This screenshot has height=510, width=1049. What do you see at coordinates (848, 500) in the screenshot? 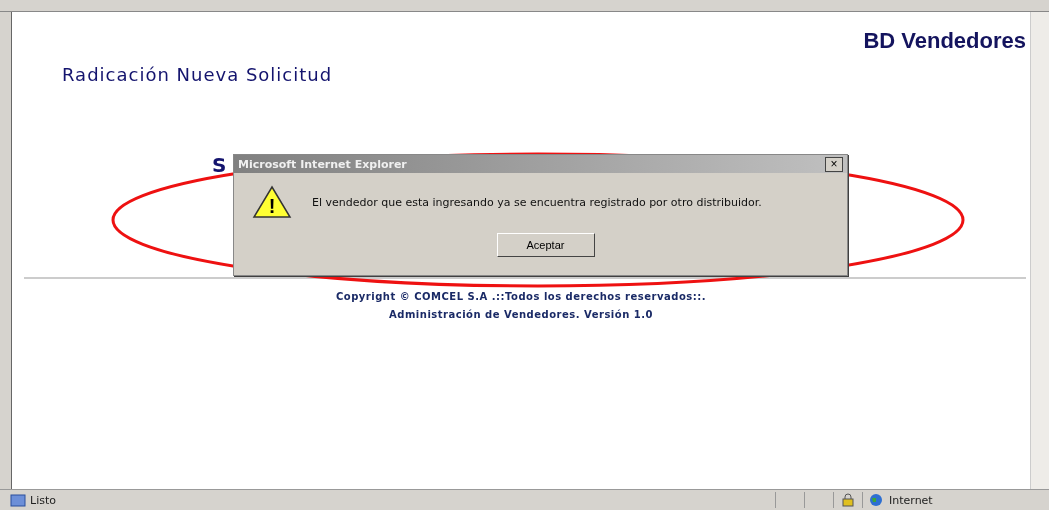
I see `lock-icon` at bounding box center [848, 500].